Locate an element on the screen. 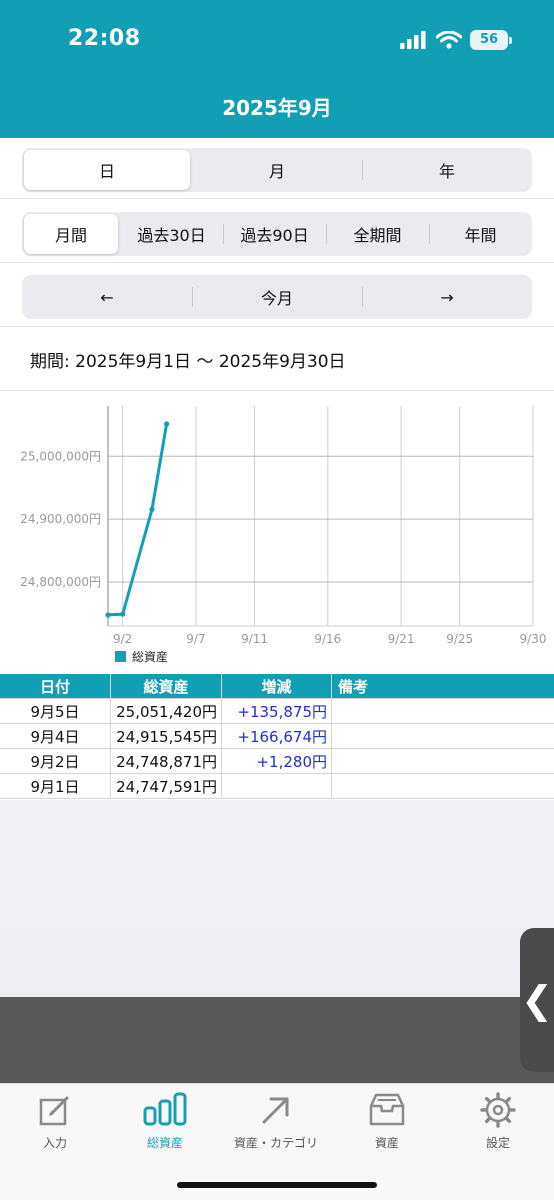 The image size is (554, 1200). side-panel-handle: ❮ is located at coordinates (537, 1000).